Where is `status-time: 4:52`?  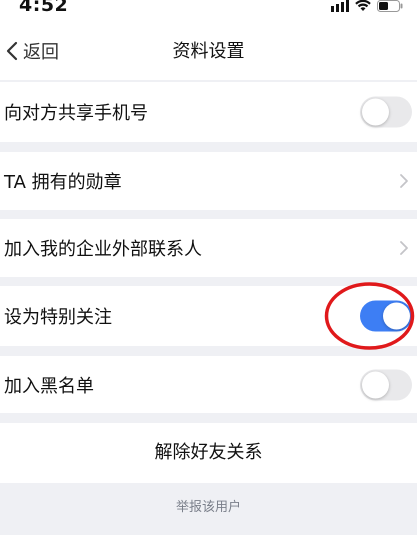
status-time: 4:52 is located at coordinates (44, 8).